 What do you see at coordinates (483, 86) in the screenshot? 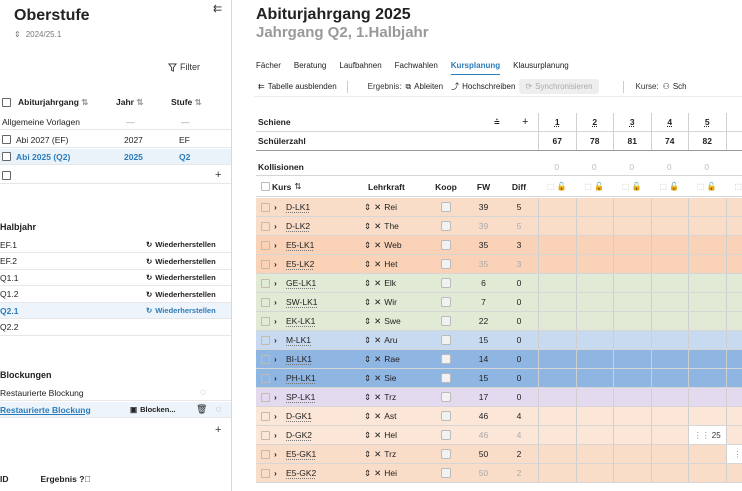
I see `hochschreiben-button: ⤴ Hochschreiben` at bounding box center [483, 86].